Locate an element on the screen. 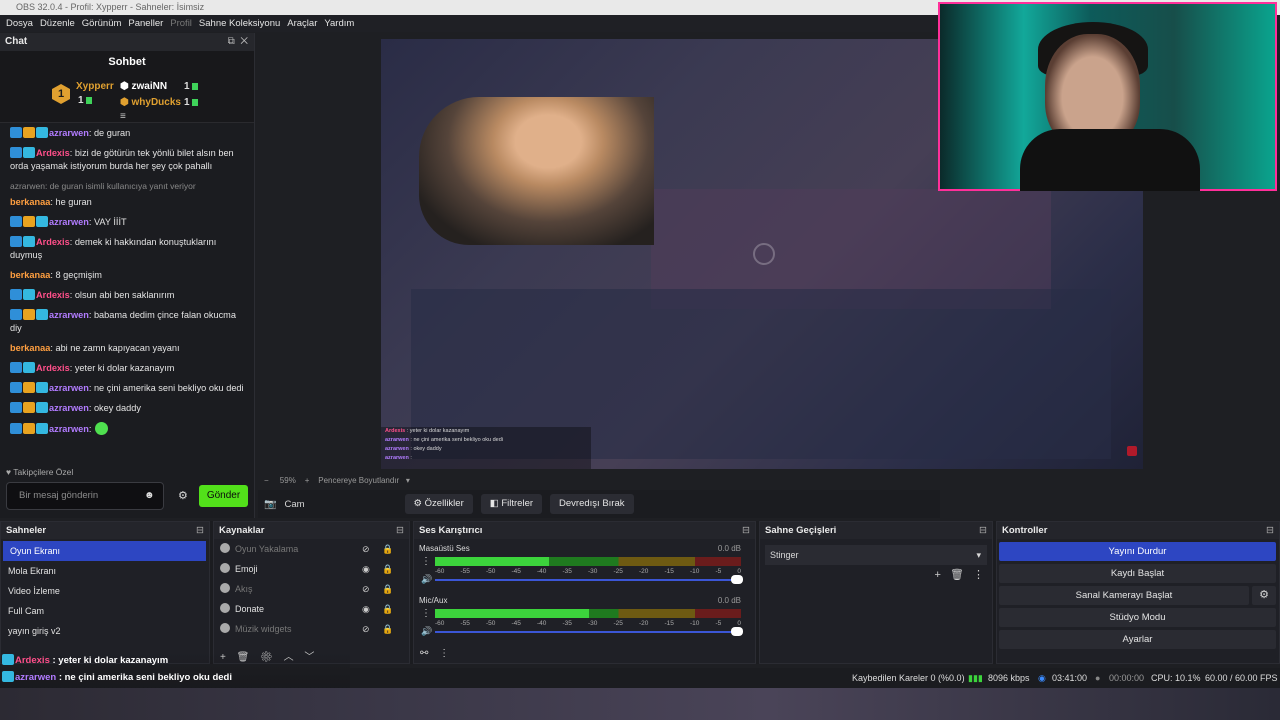 The image size is (1280, 720). menu-item: Dosya is located at coordinates (19, 23).